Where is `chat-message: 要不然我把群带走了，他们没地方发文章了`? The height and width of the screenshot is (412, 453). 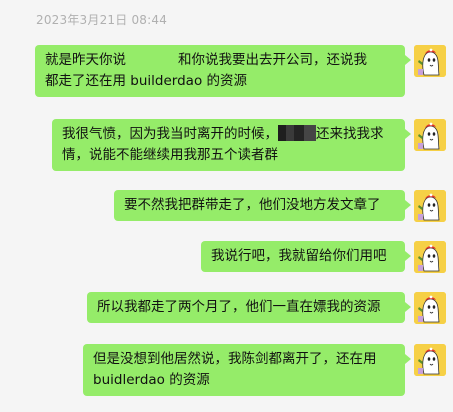
chat-message: 要不然我把群带走了，他们没地方发文章了 is located at coordinates (280, 206).